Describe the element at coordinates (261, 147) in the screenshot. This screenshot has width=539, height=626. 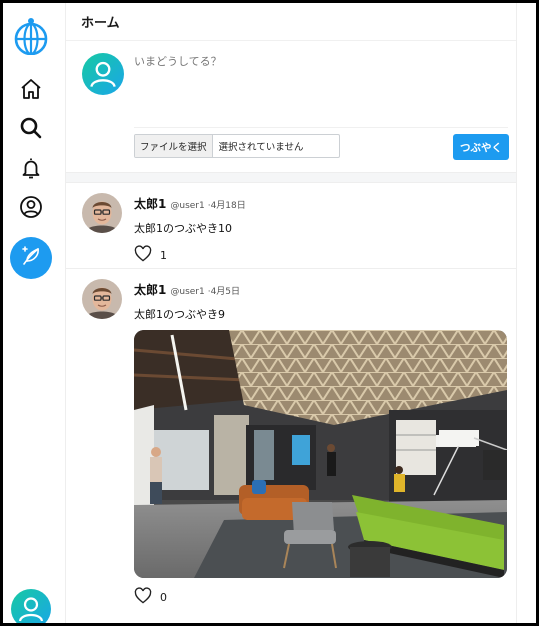
I see `file-status-text: 選択されていません` at that location.